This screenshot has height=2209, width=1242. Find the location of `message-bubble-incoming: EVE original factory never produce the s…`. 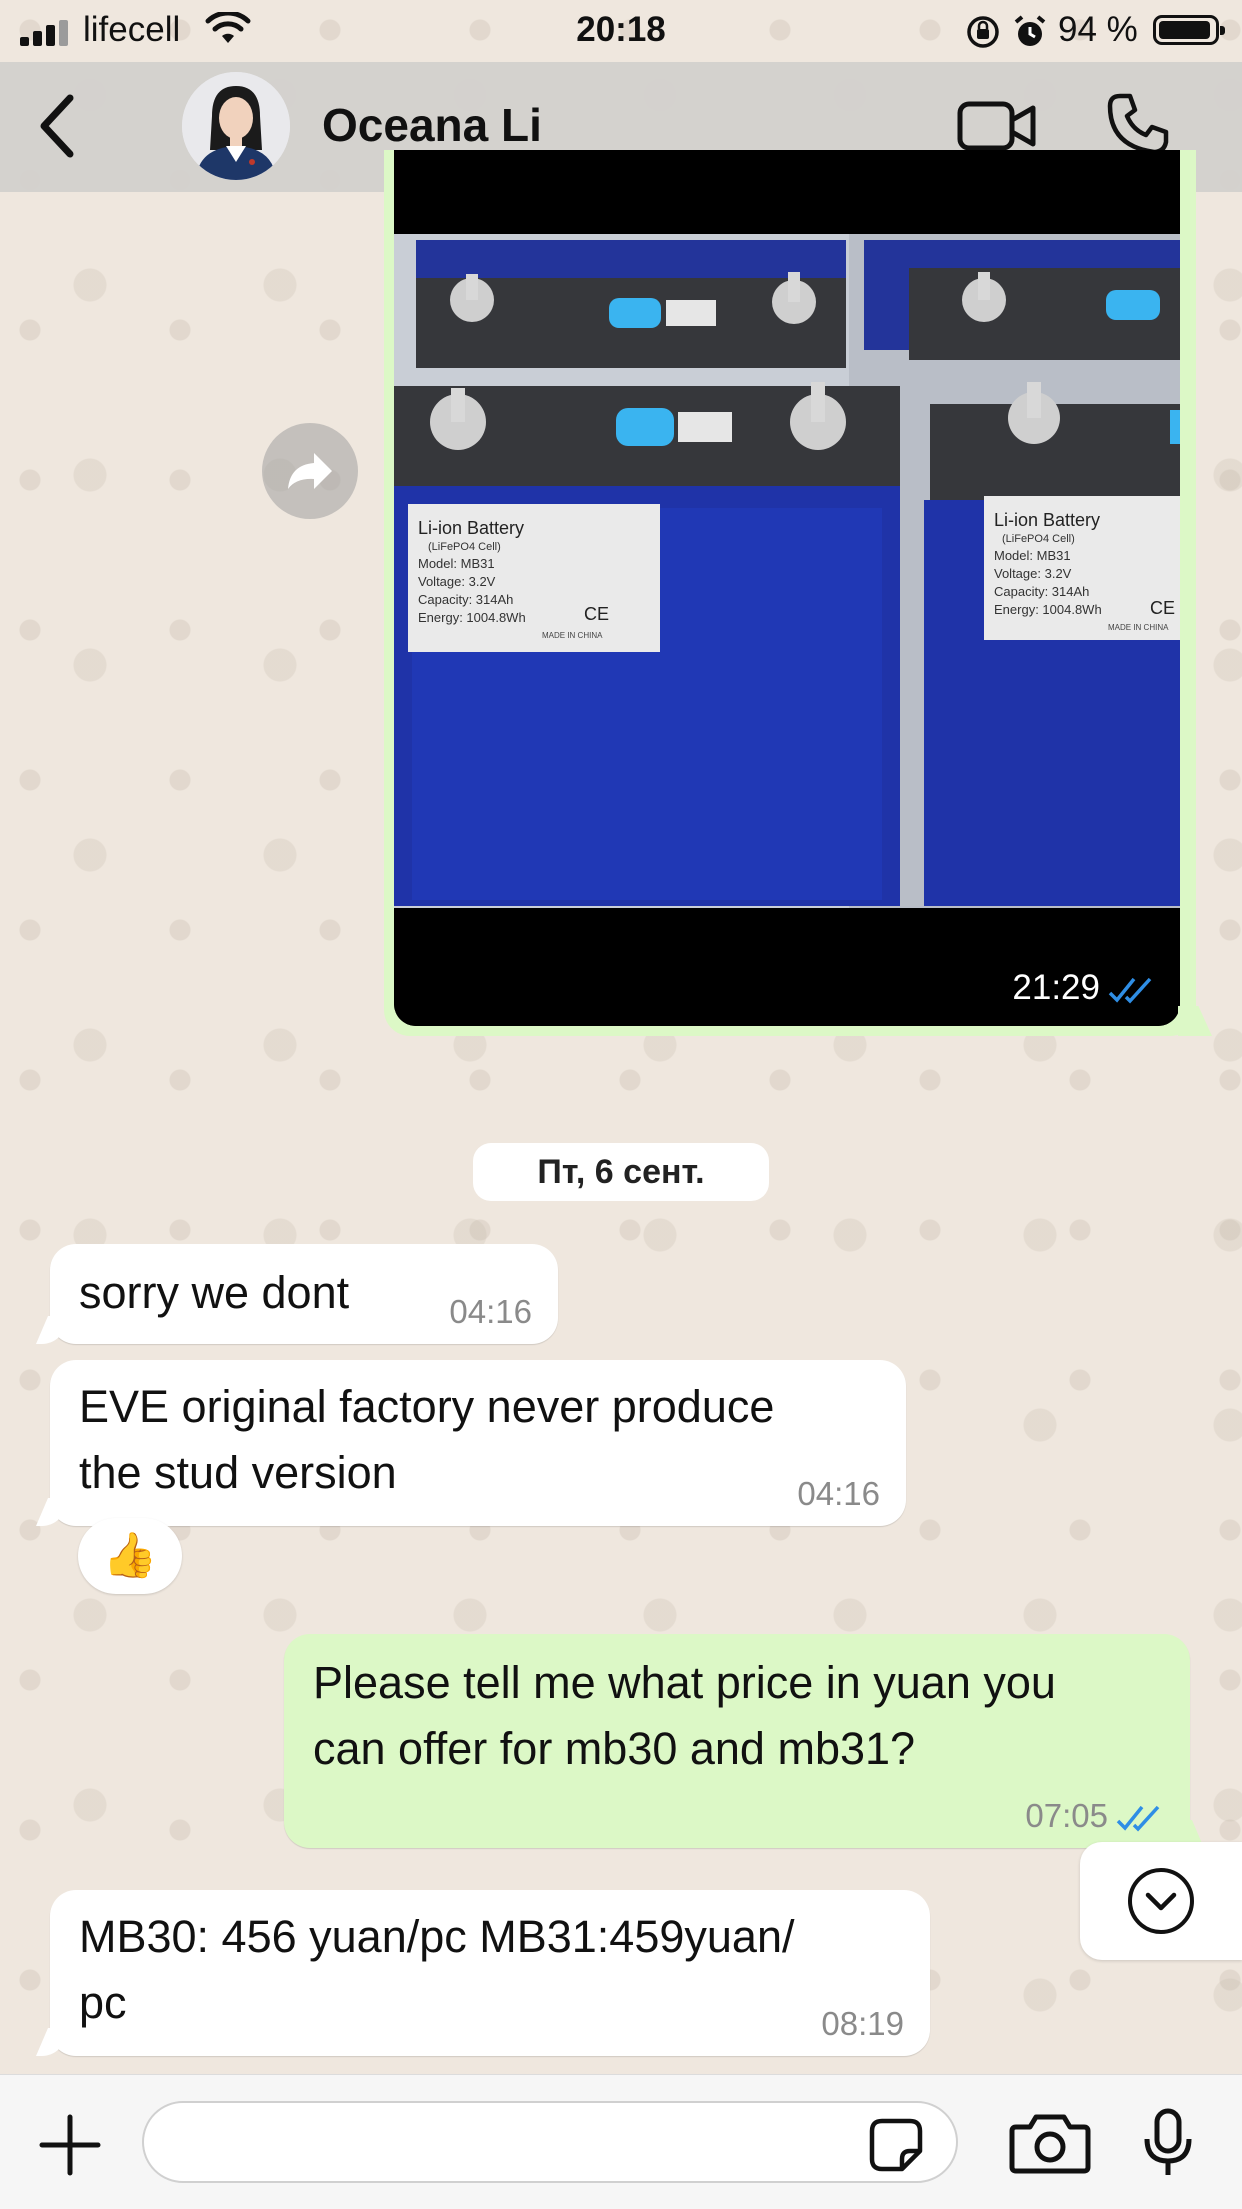

message-bubble-incoming: EVE original factory never produce the s… is located at coordinates (478, 1443).